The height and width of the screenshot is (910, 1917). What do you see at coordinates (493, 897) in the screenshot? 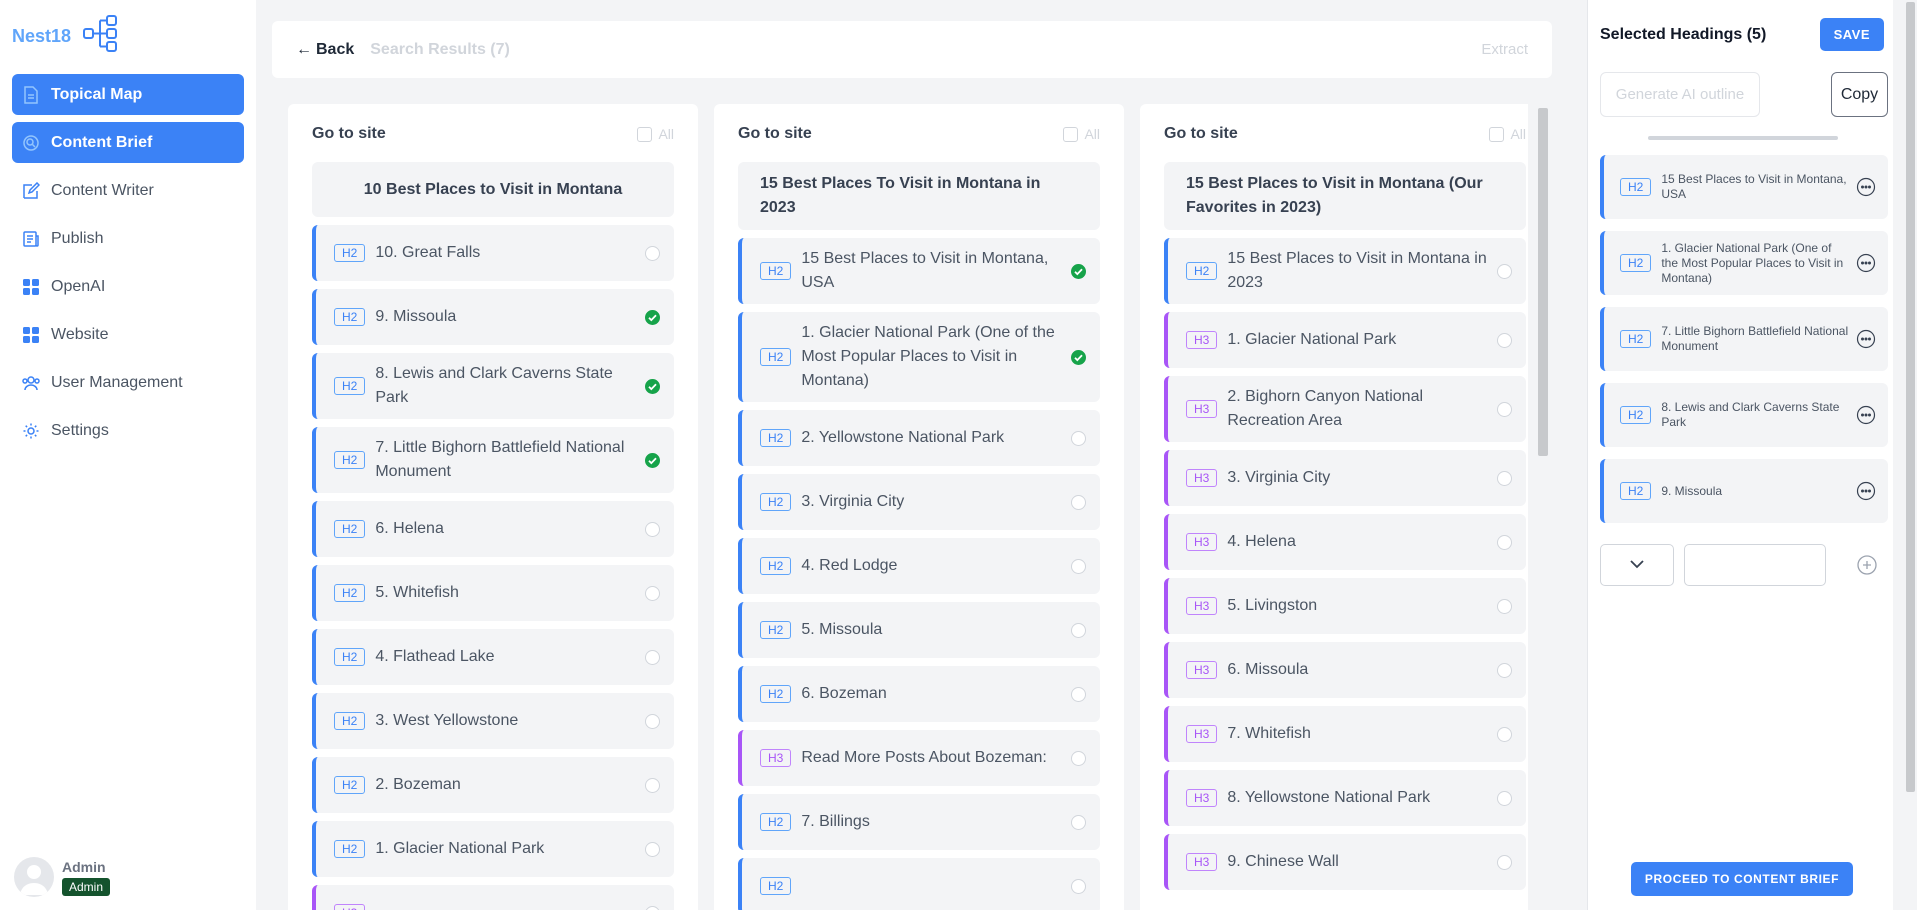
I see `heading-item: H3` at bounding box center [493, 897].